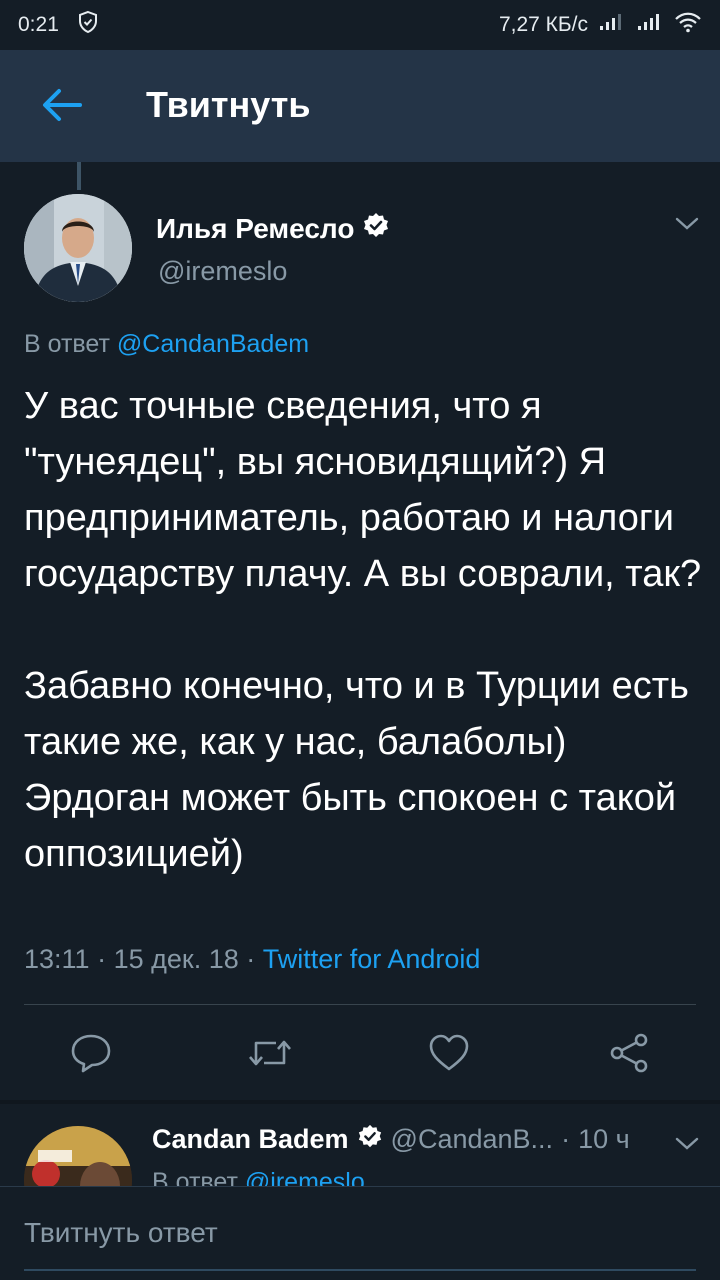 Image resolution: width=720 pixels, height=1280 pixels. Describe the element at coordinates (176, 959) in the screenshot. I see `tweet-date: 15 дек. 18` at that location.